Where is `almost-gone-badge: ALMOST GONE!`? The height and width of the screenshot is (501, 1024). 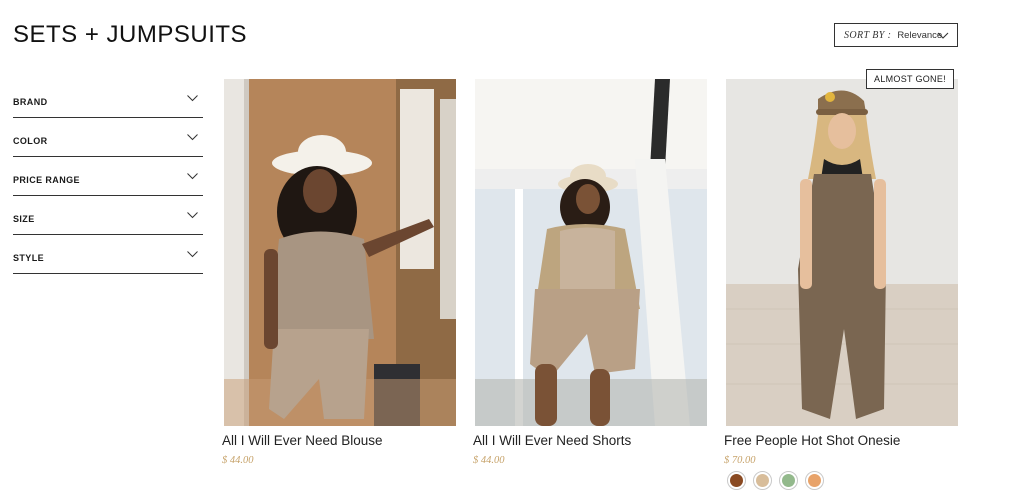 almost-gone-badge: ALMOST GONE! is located at coordinates (910, 79).